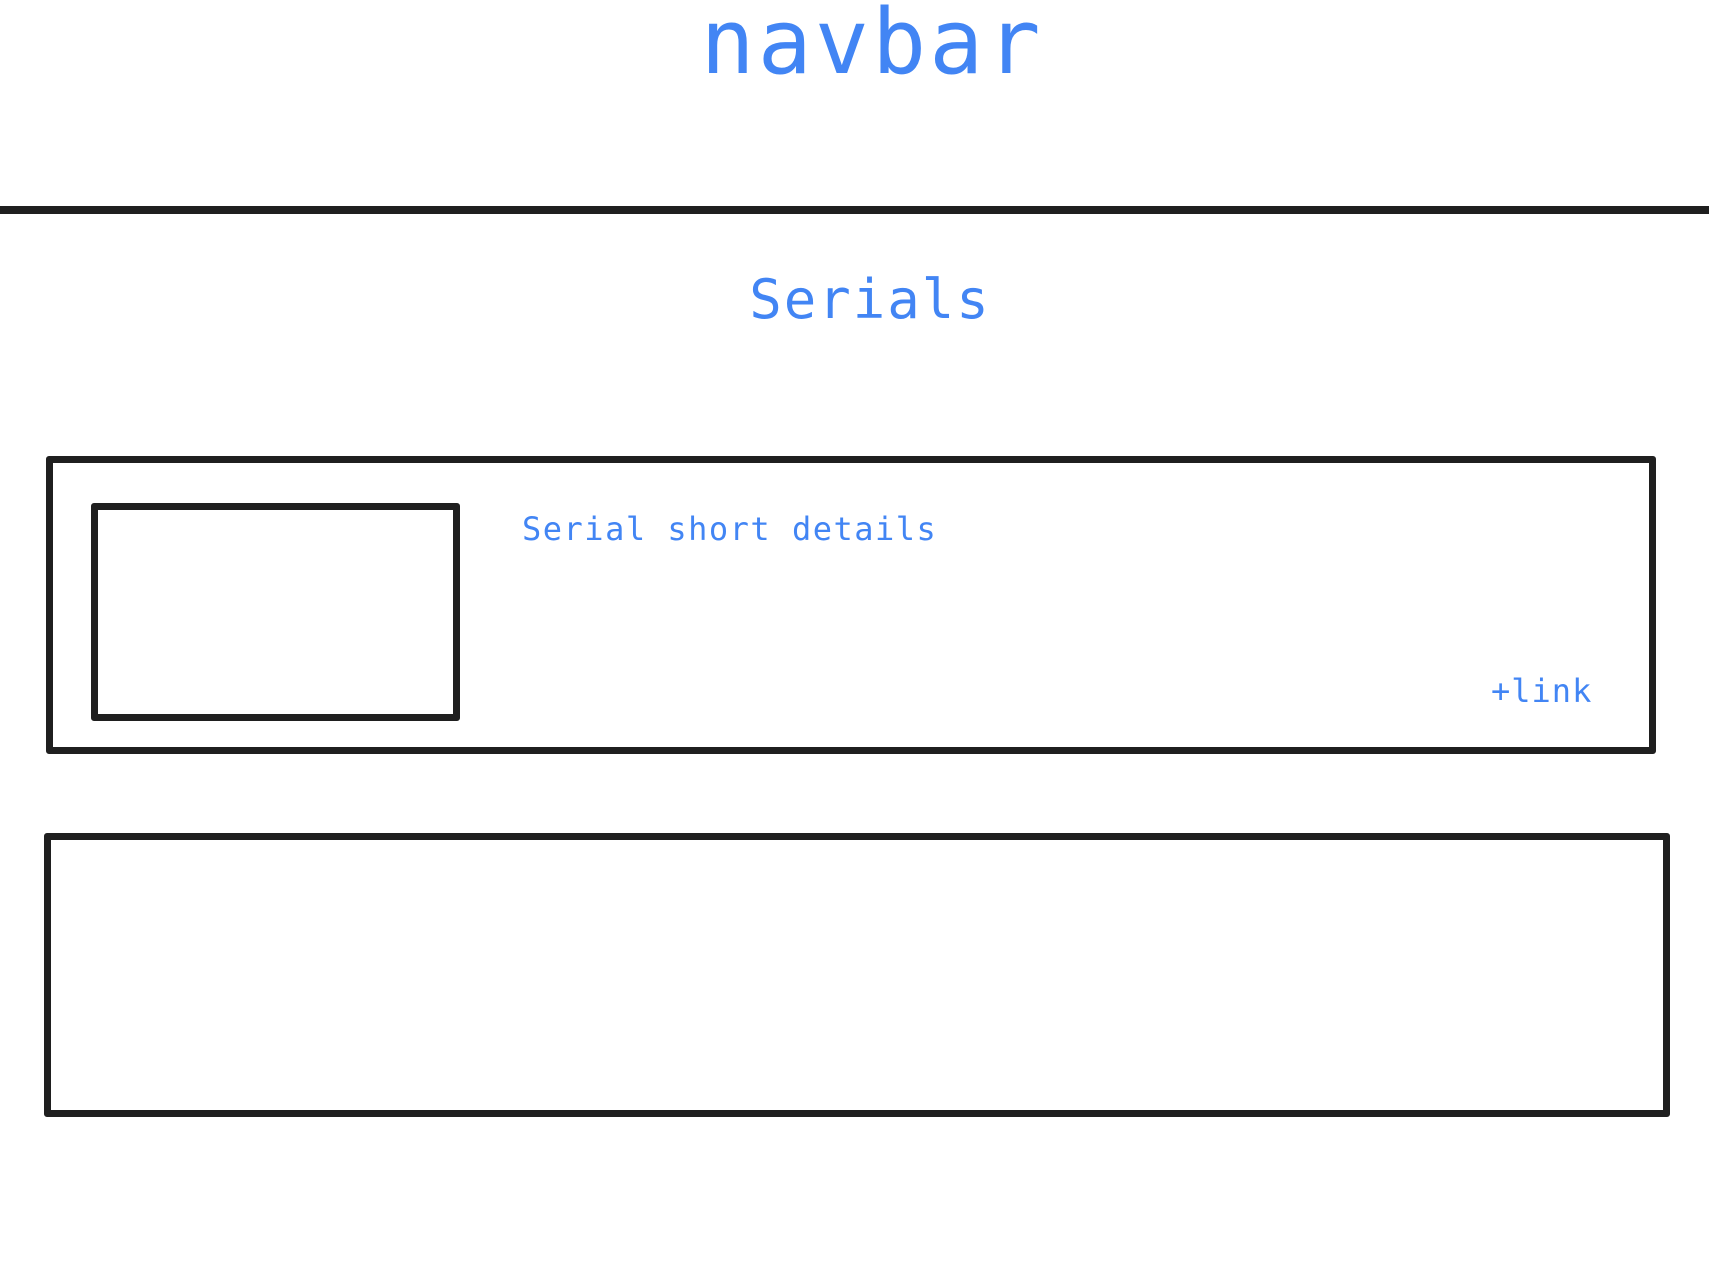 The width and height of the screenshot is (1709, 1282). What do you see at coordinates (872, 47) in the screenshot?
I see `navbar: navbar` at bounding box center [872, 47].